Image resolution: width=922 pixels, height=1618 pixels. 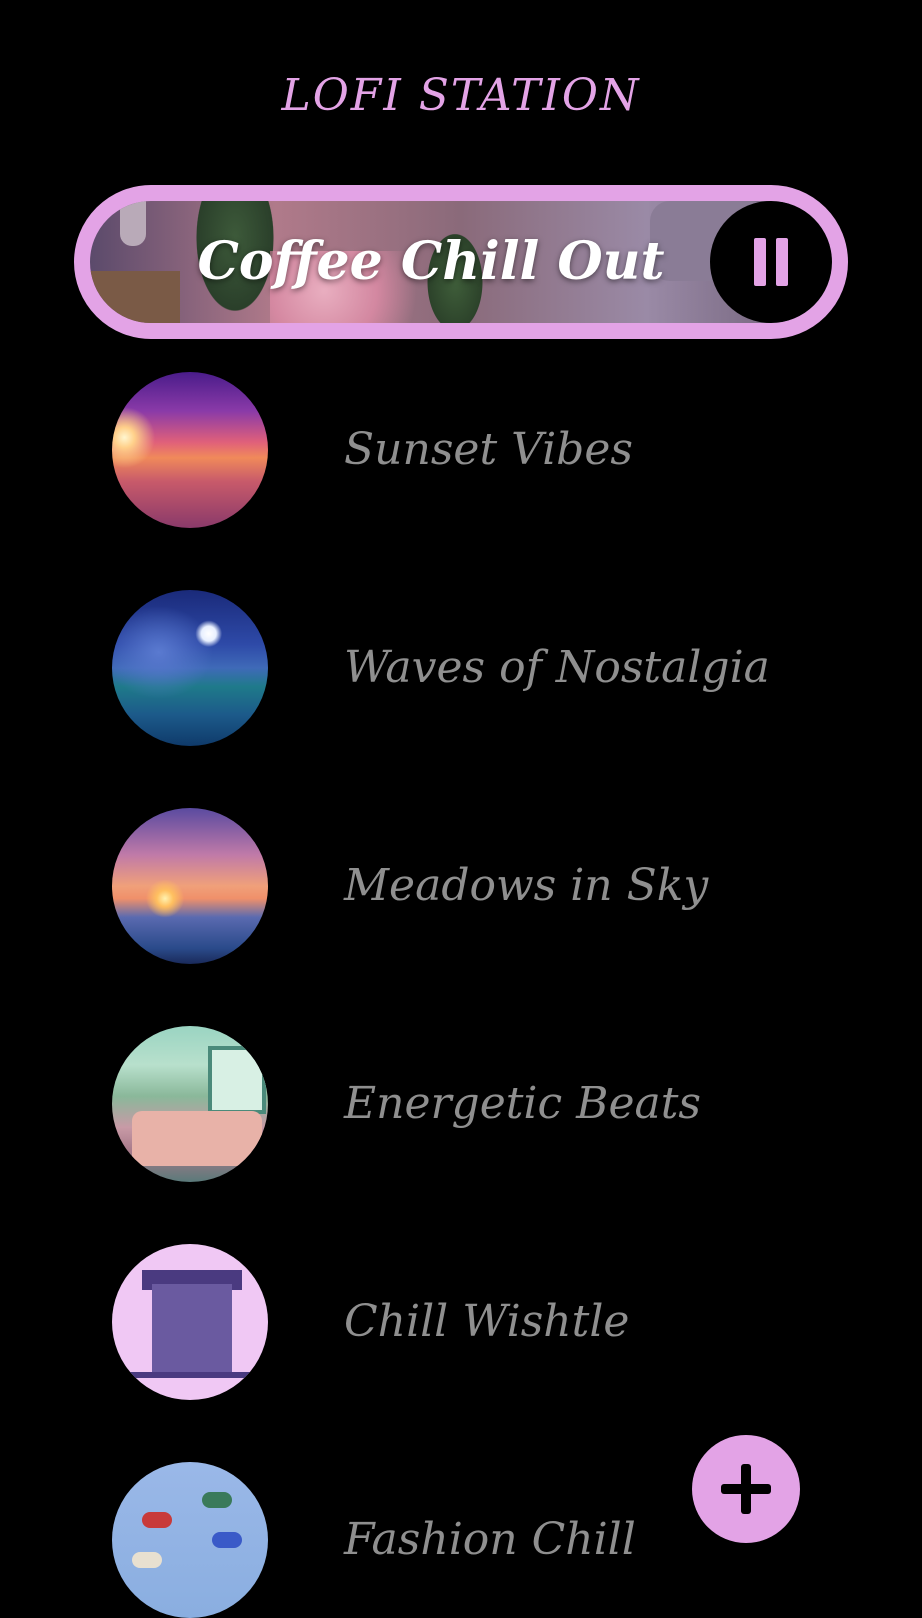 I want to click on station-label: Chill Wishtle, so click(x=487, y=1321).